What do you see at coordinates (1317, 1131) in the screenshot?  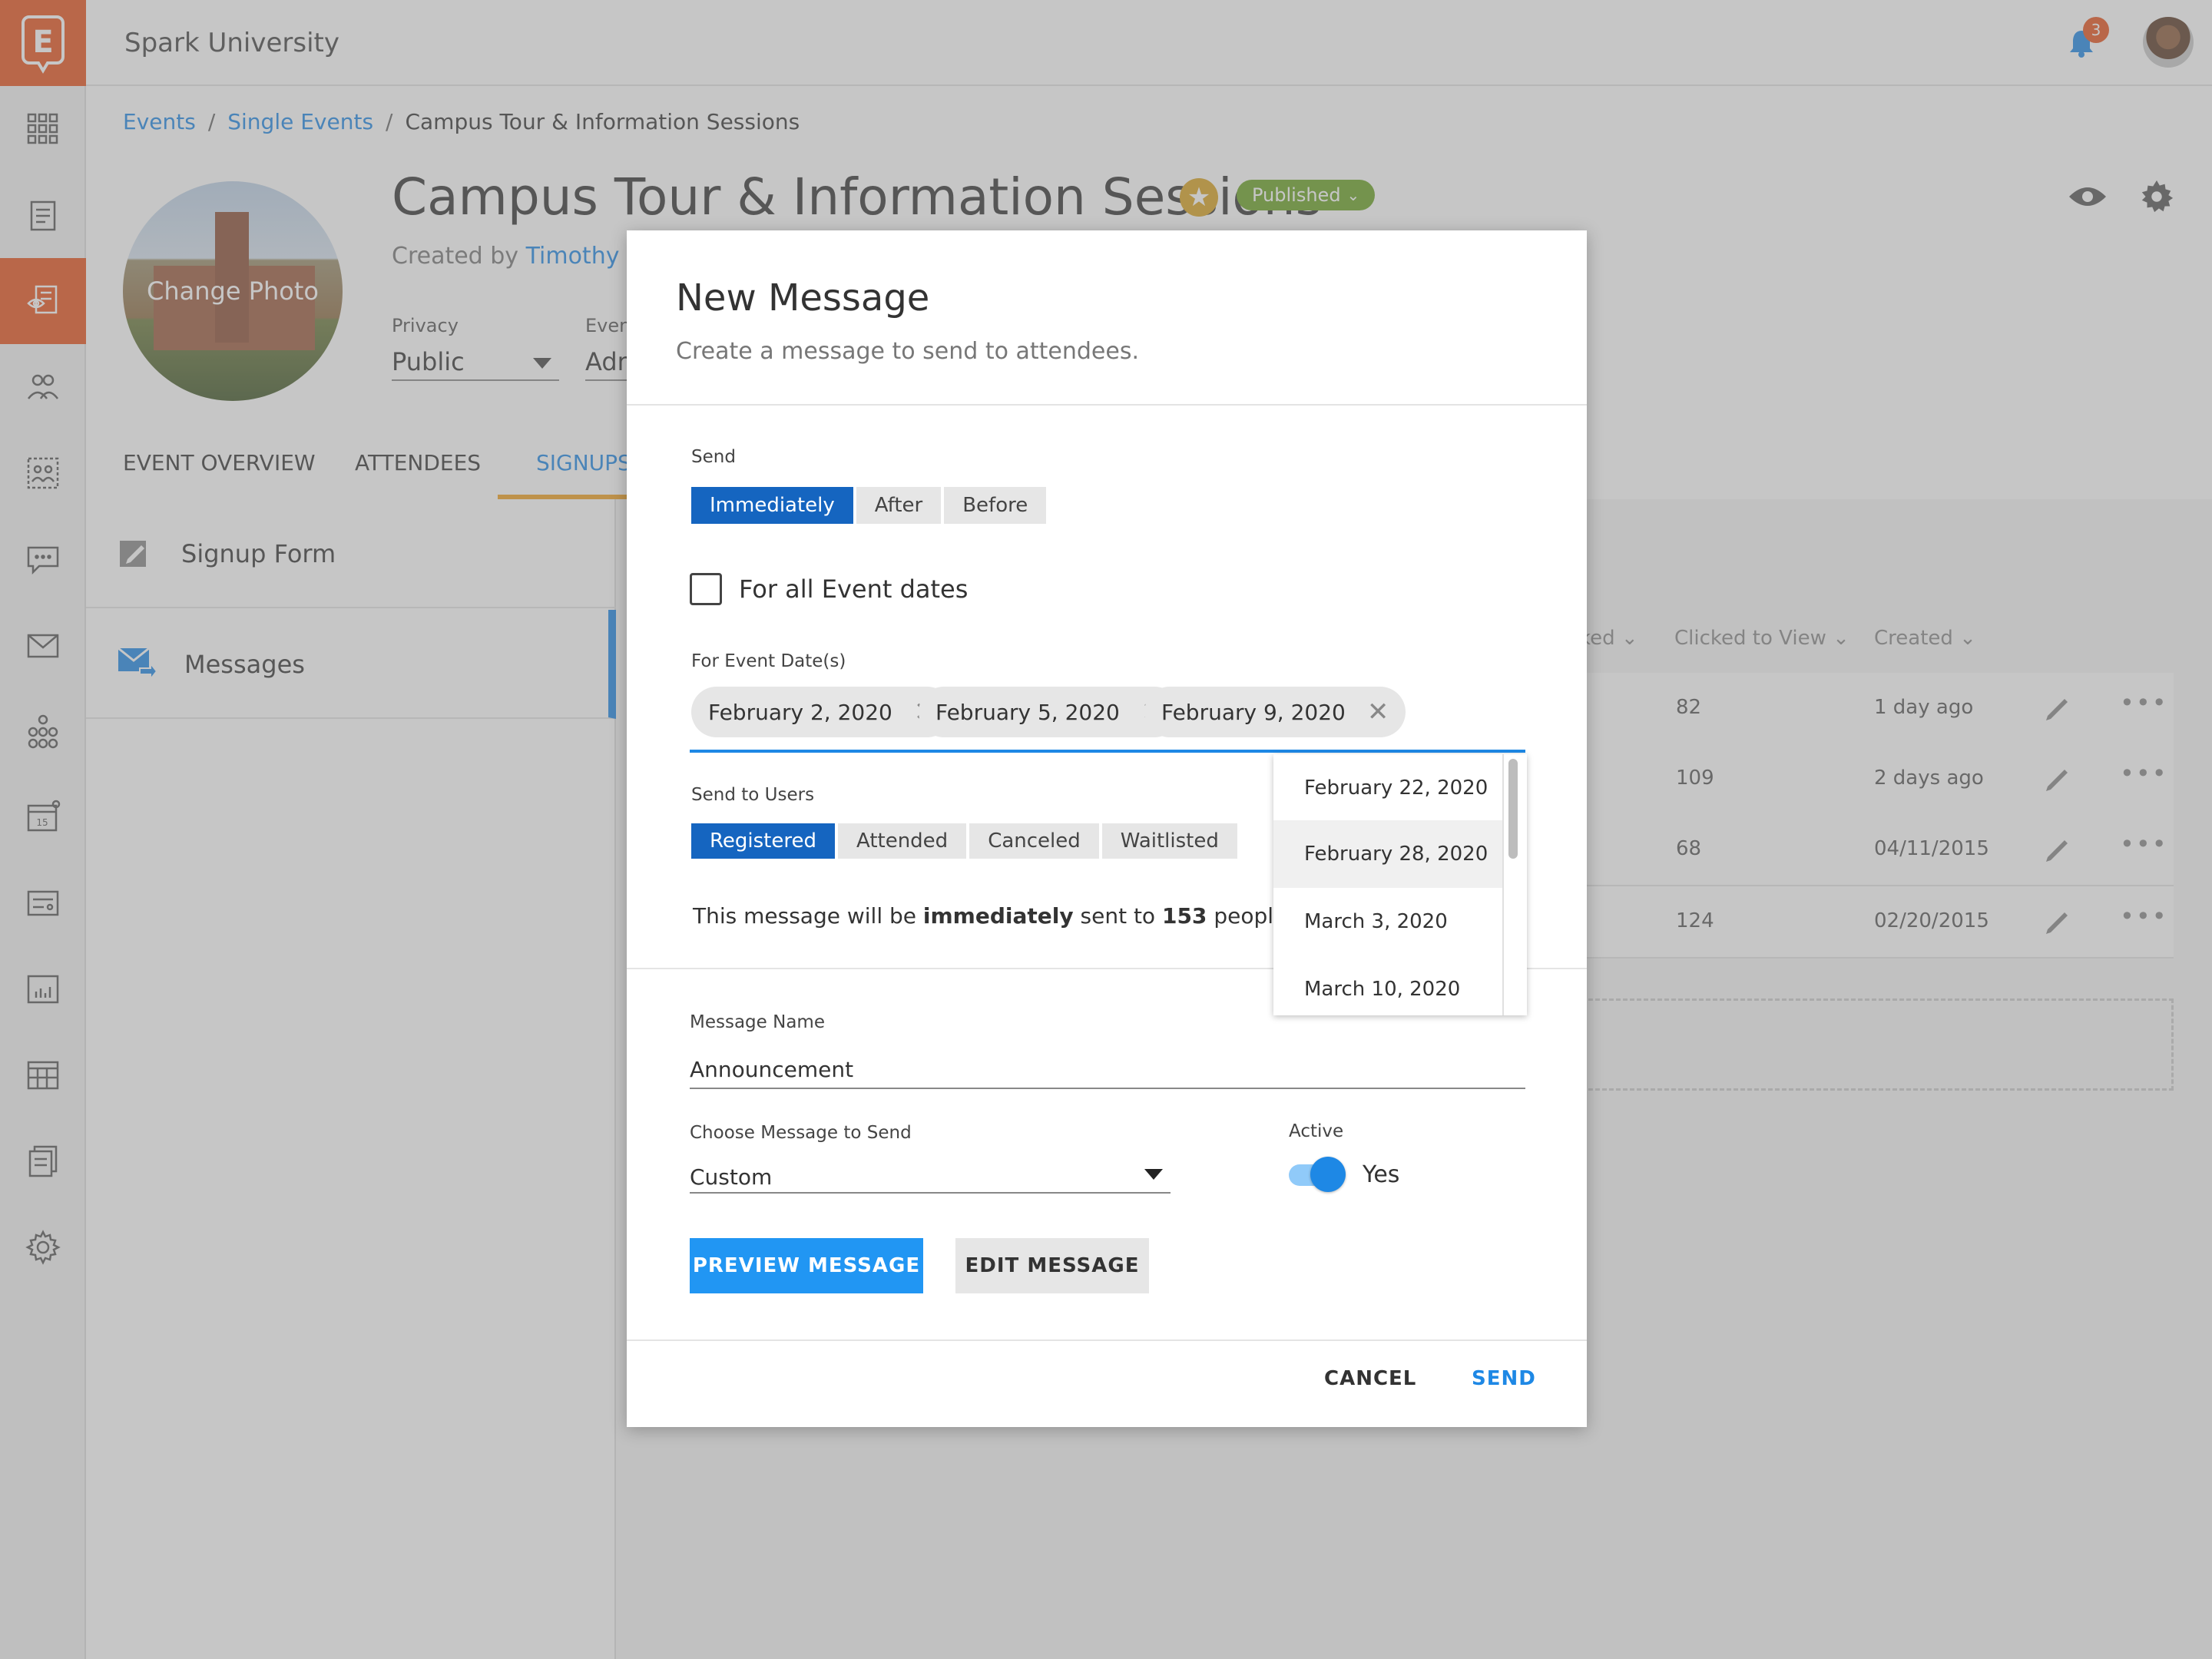 I see `active-label: Active` at bounding box center [1317, 1131].